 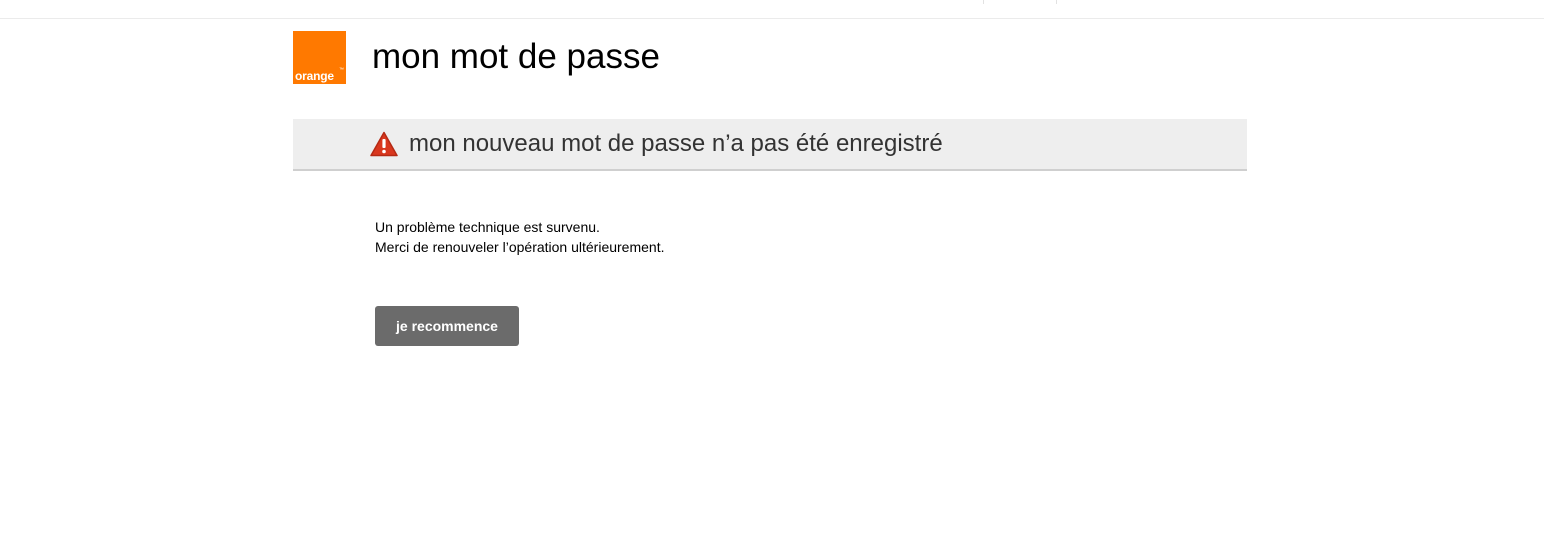 I want to click on restart-button: je recommence, so click(x=447, y=326).